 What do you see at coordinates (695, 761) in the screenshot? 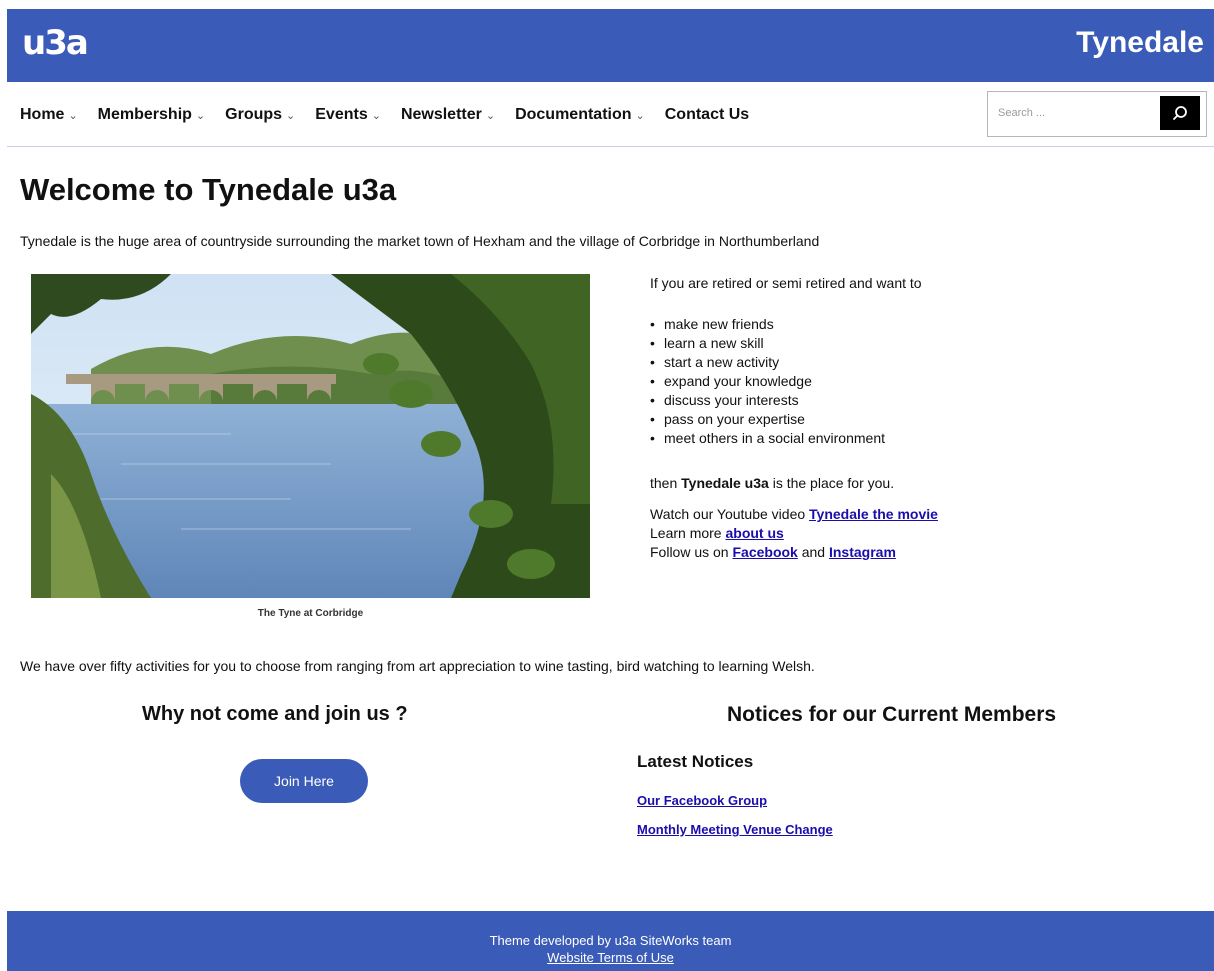
I see `latest-notices-heading: Latest Notices` at bounding box center [695, 761].